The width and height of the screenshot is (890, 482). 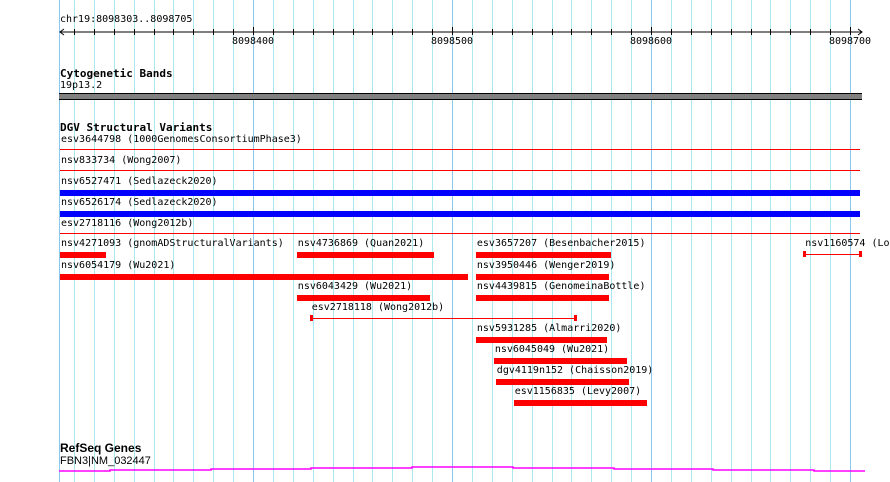 I want to click on ruler: 8098400 8098500 8098600 8098700, so click(x=445, y=39).